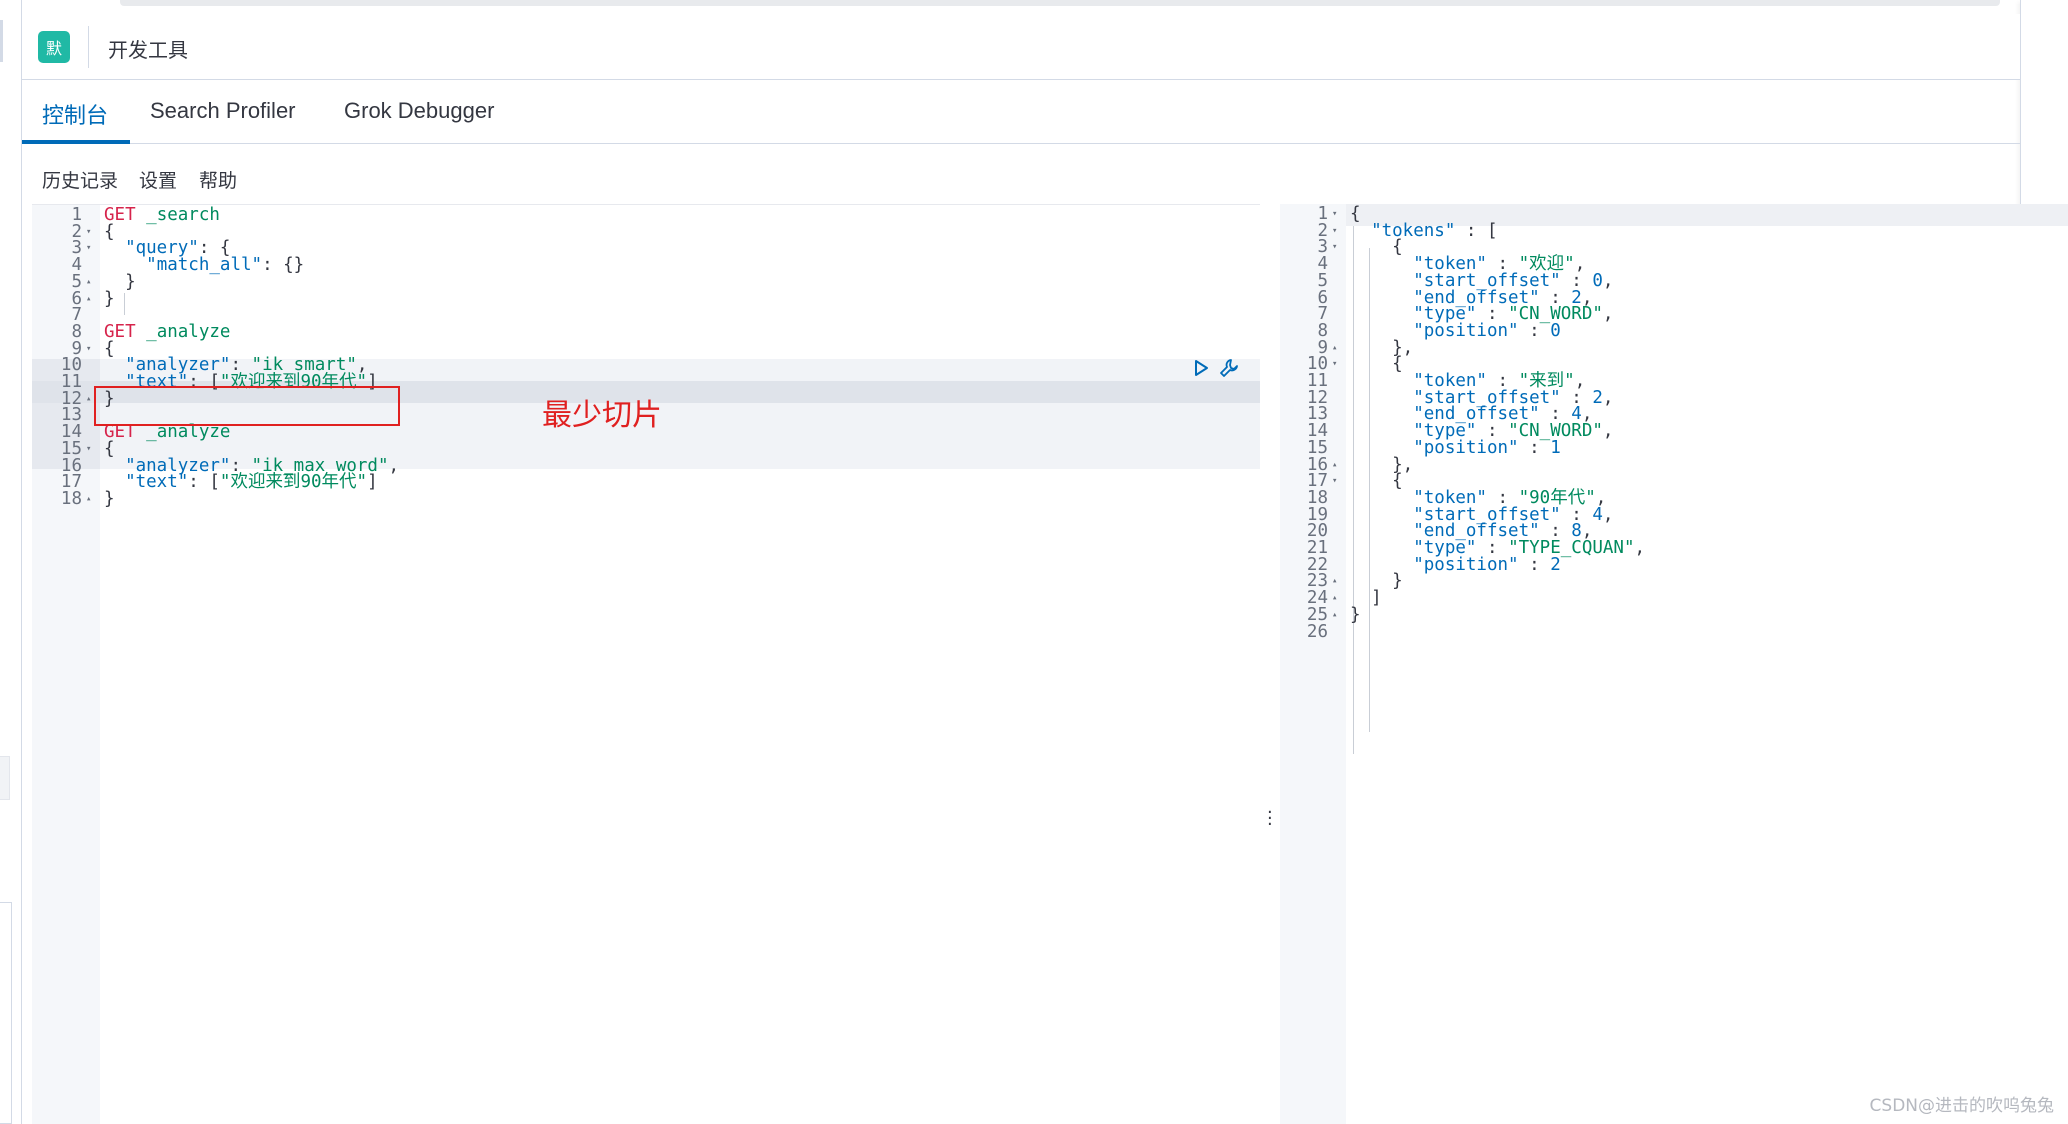 This screenshot has width=2068, height=1124. I want to click on nav-collapsed-item, so click(5, 778).